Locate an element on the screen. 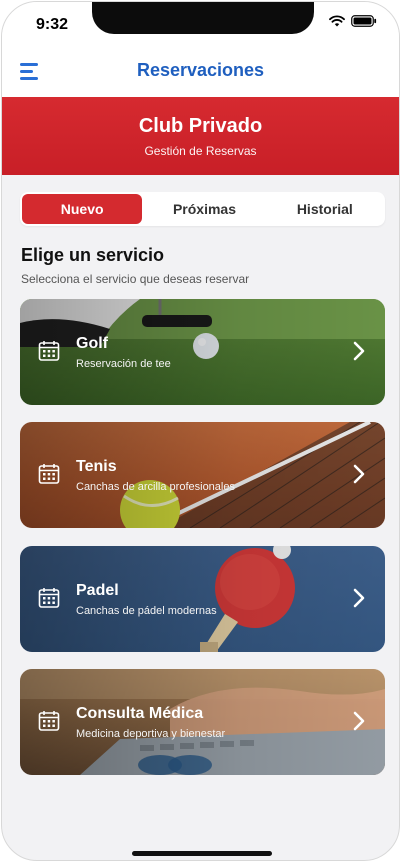 Image resolution: width=401 pixels, height=862 pixels. service-card-golf: Golf Reservación de tee is located at coordinates (202, 352).